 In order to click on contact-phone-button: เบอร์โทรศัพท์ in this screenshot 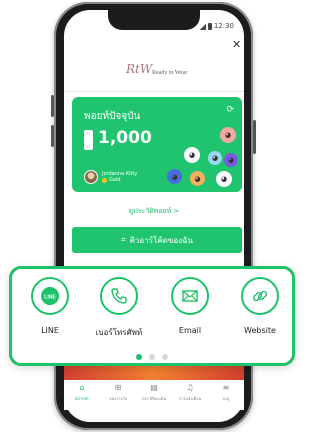, I will do `click(119, 308)`.